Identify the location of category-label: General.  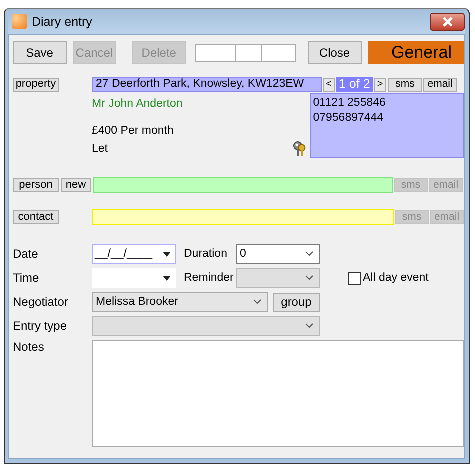
(416, 52).